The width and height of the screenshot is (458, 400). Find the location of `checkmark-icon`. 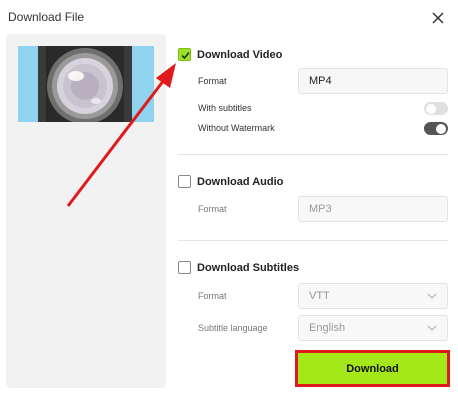

checkmark-icon is located at coordinates (185, 55).